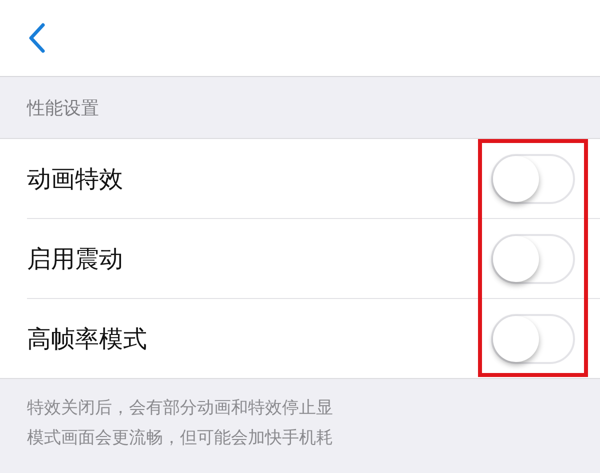 This screenshot has height=473, width=600. I want to click on section-header: 性能设置, so click(63, 108).